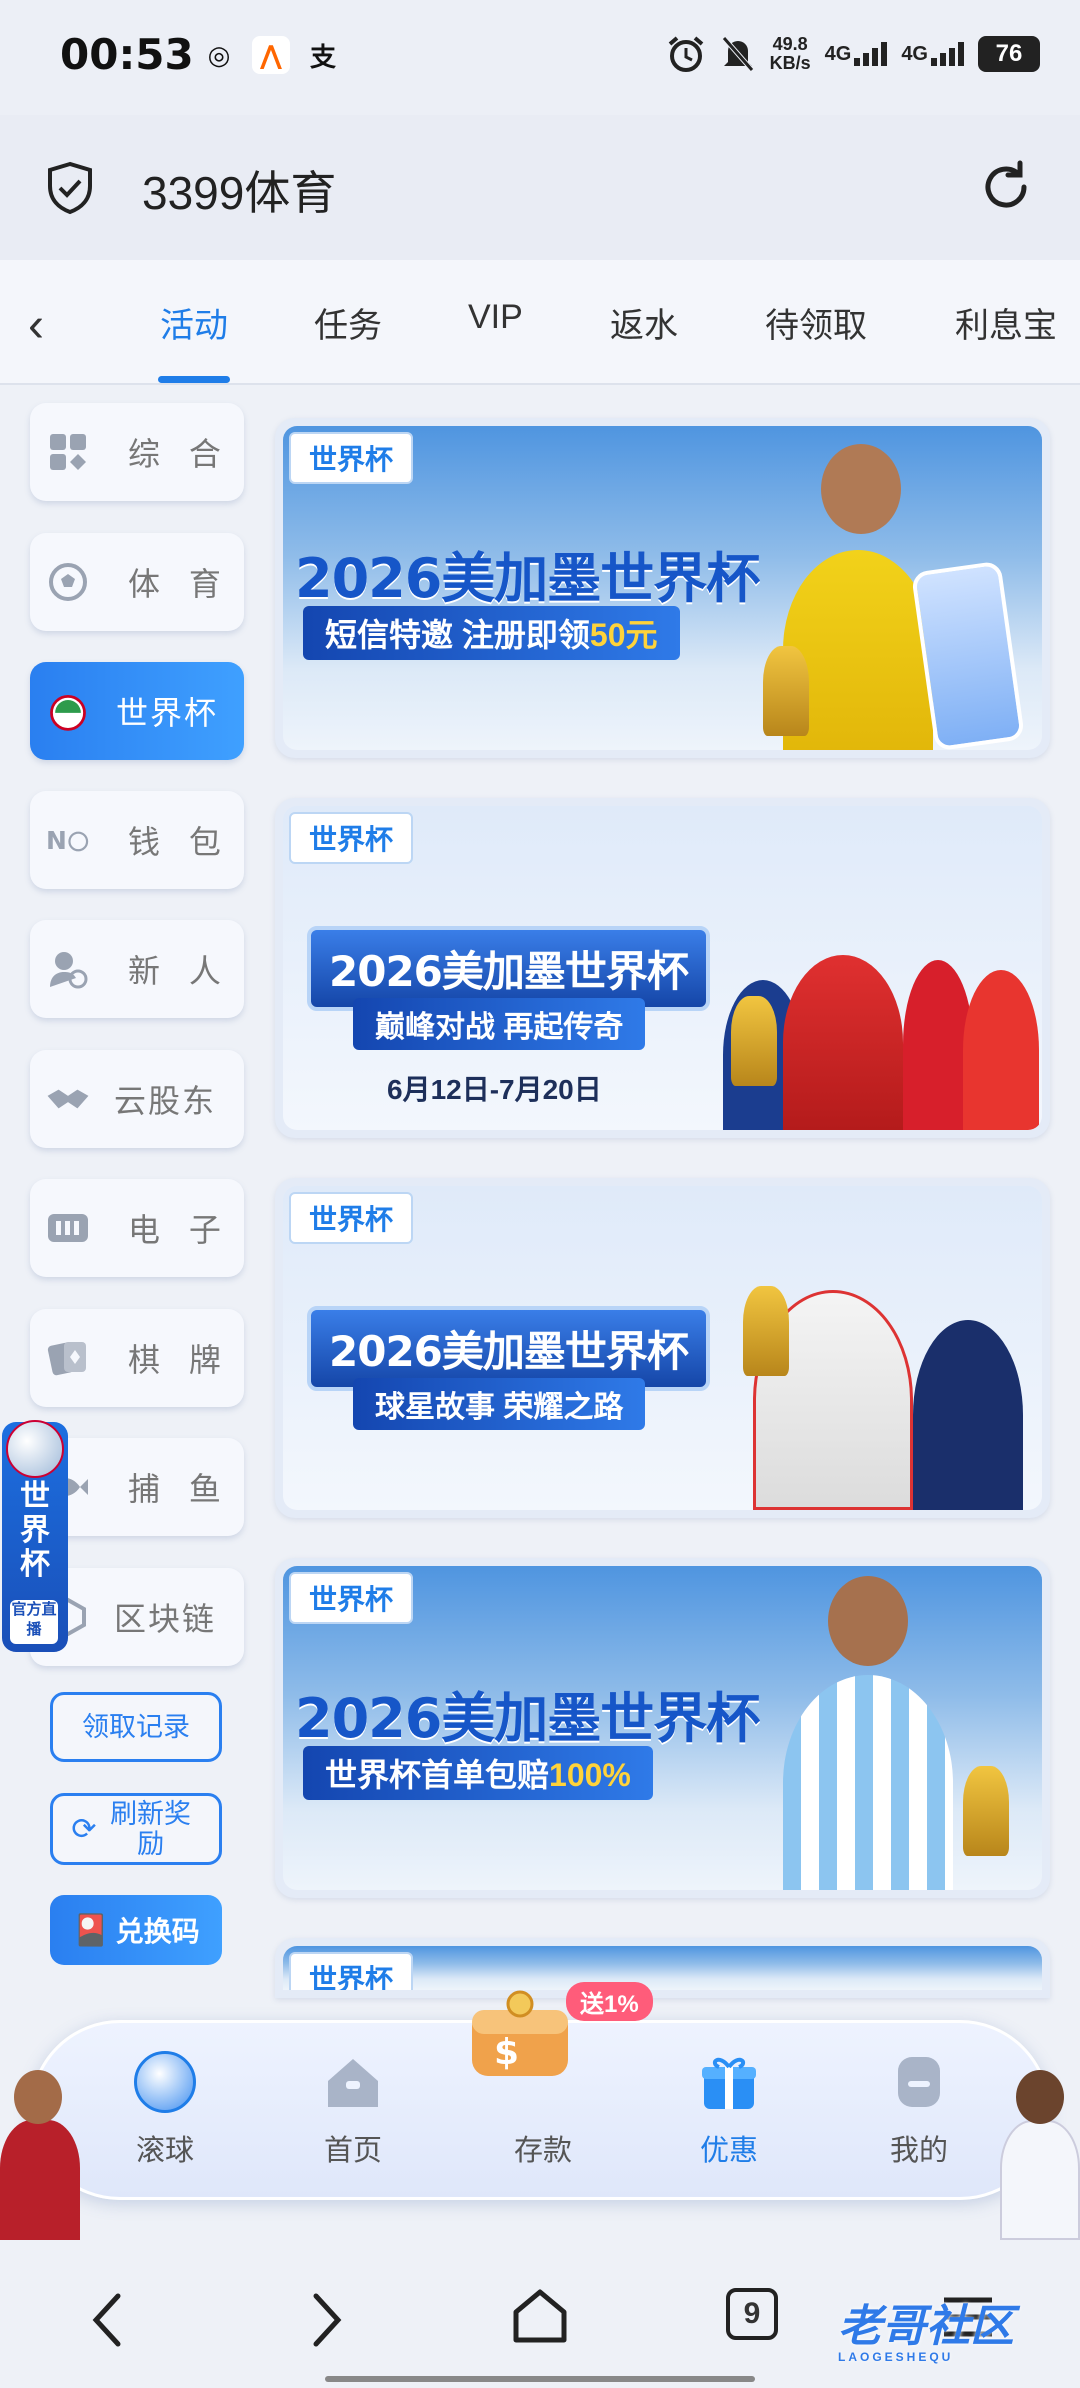 This screenshot has width=1080, height=2388. What do you see at coordinates (137, 969) in the screenshot?
I see `category-newcomer: 新 人` at bounding box center [137, 969].